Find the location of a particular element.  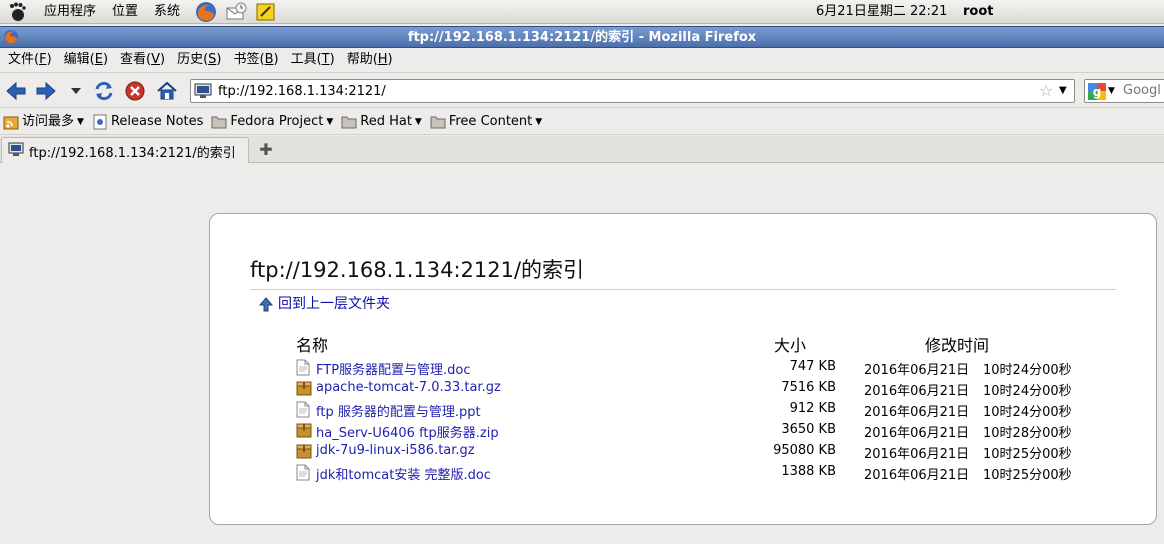

back-arrow-icon is located at coordinates (16, 91).